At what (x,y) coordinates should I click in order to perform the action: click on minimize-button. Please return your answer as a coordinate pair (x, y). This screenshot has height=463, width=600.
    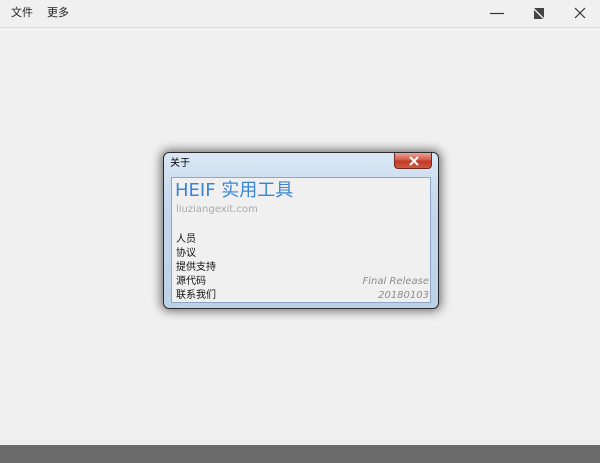
    Looking at the image, I should click on (497, 13).